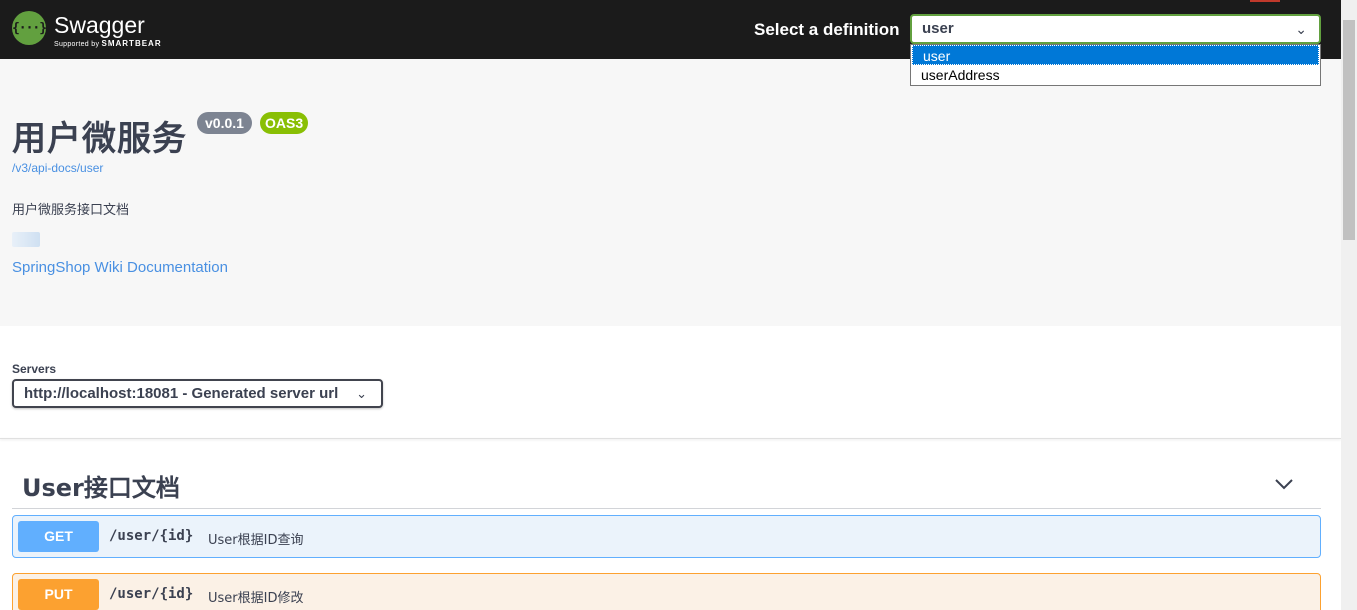 The image size is (1357, 610). What do you see at coordinates (284, 123) in the screenshot?
I see `oas-badge: OAS3` at bounding box center [284, 123].